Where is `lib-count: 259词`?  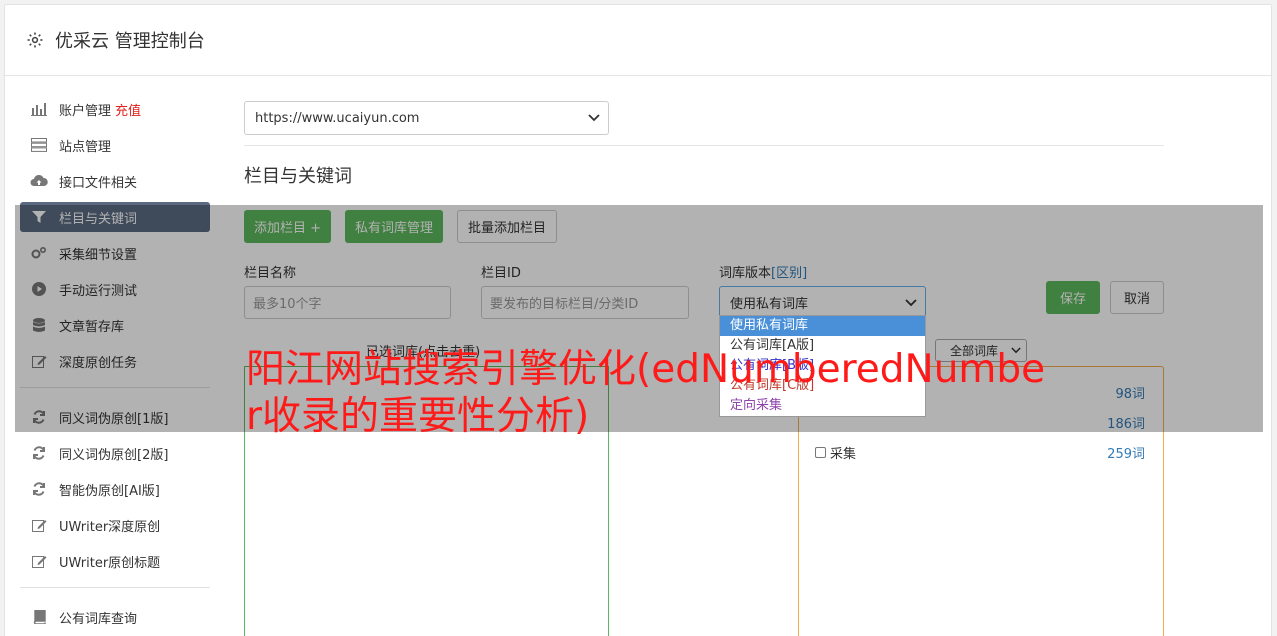
lib-count: 259词 is located at coordinates (1126, 454).